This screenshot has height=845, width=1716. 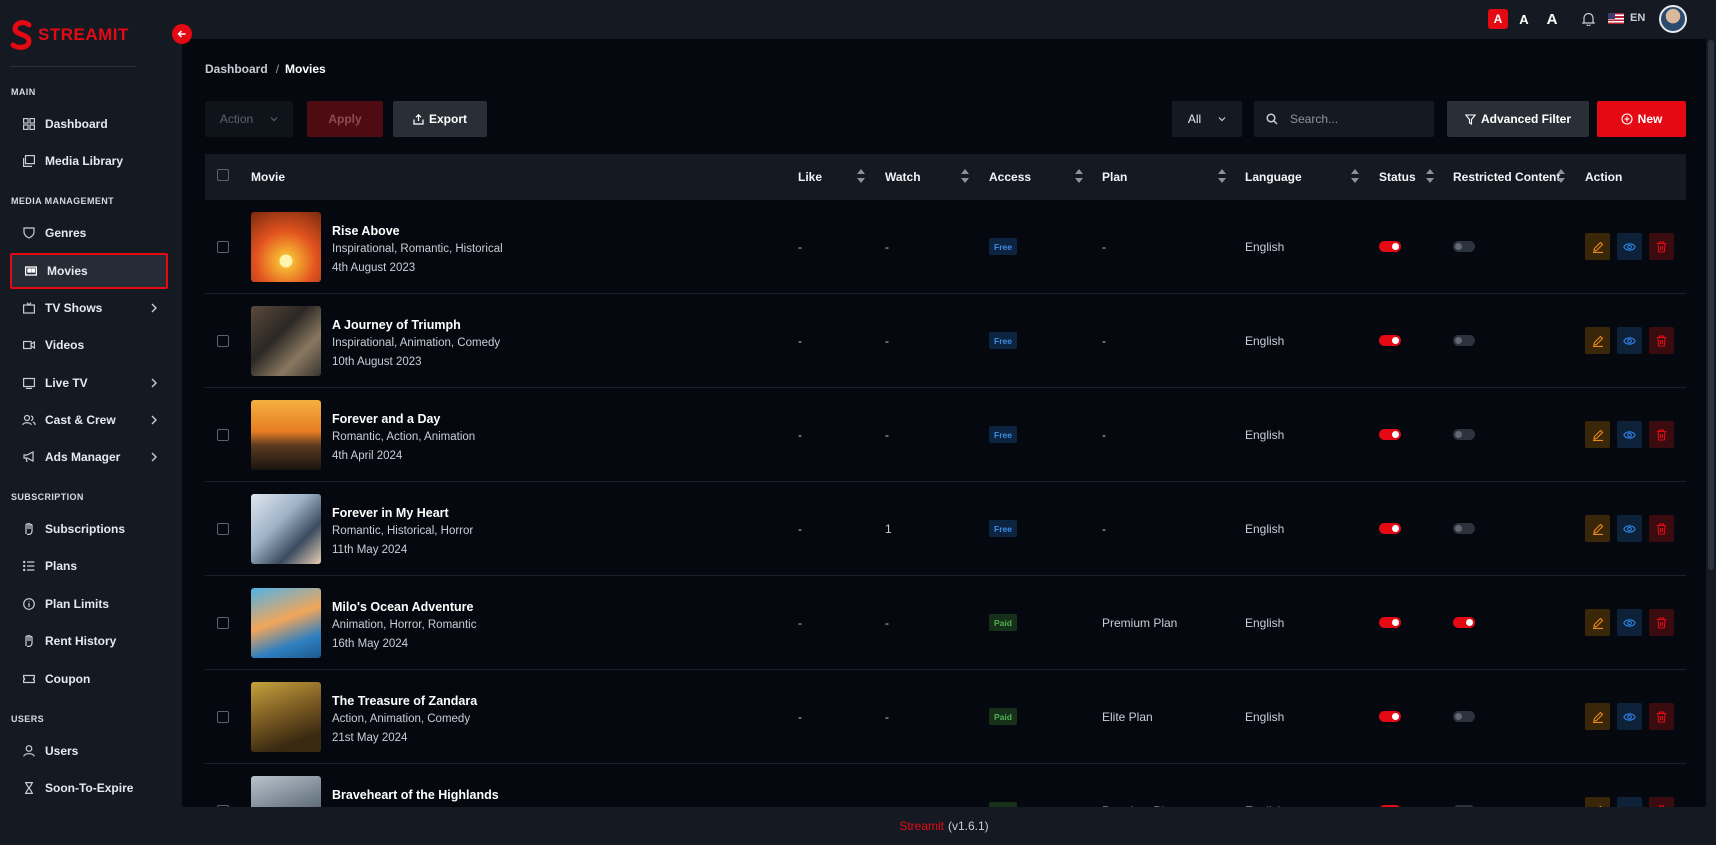 What do you see at coordinates (236, 69) in the screenshot?
I see `breadcrumb-dashboard-link: Dashboard` at bounding box center [236, 69].